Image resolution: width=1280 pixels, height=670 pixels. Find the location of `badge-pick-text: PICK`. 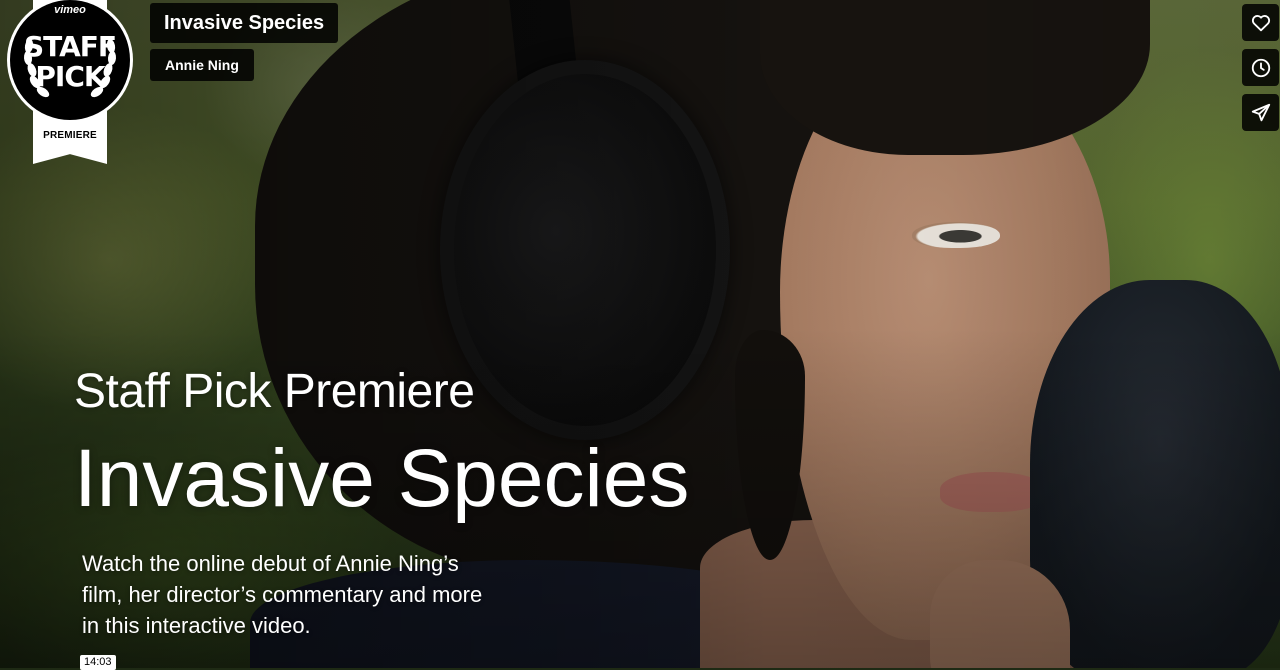

badge-pick-text: PICK is located at coordinates (70, 76).